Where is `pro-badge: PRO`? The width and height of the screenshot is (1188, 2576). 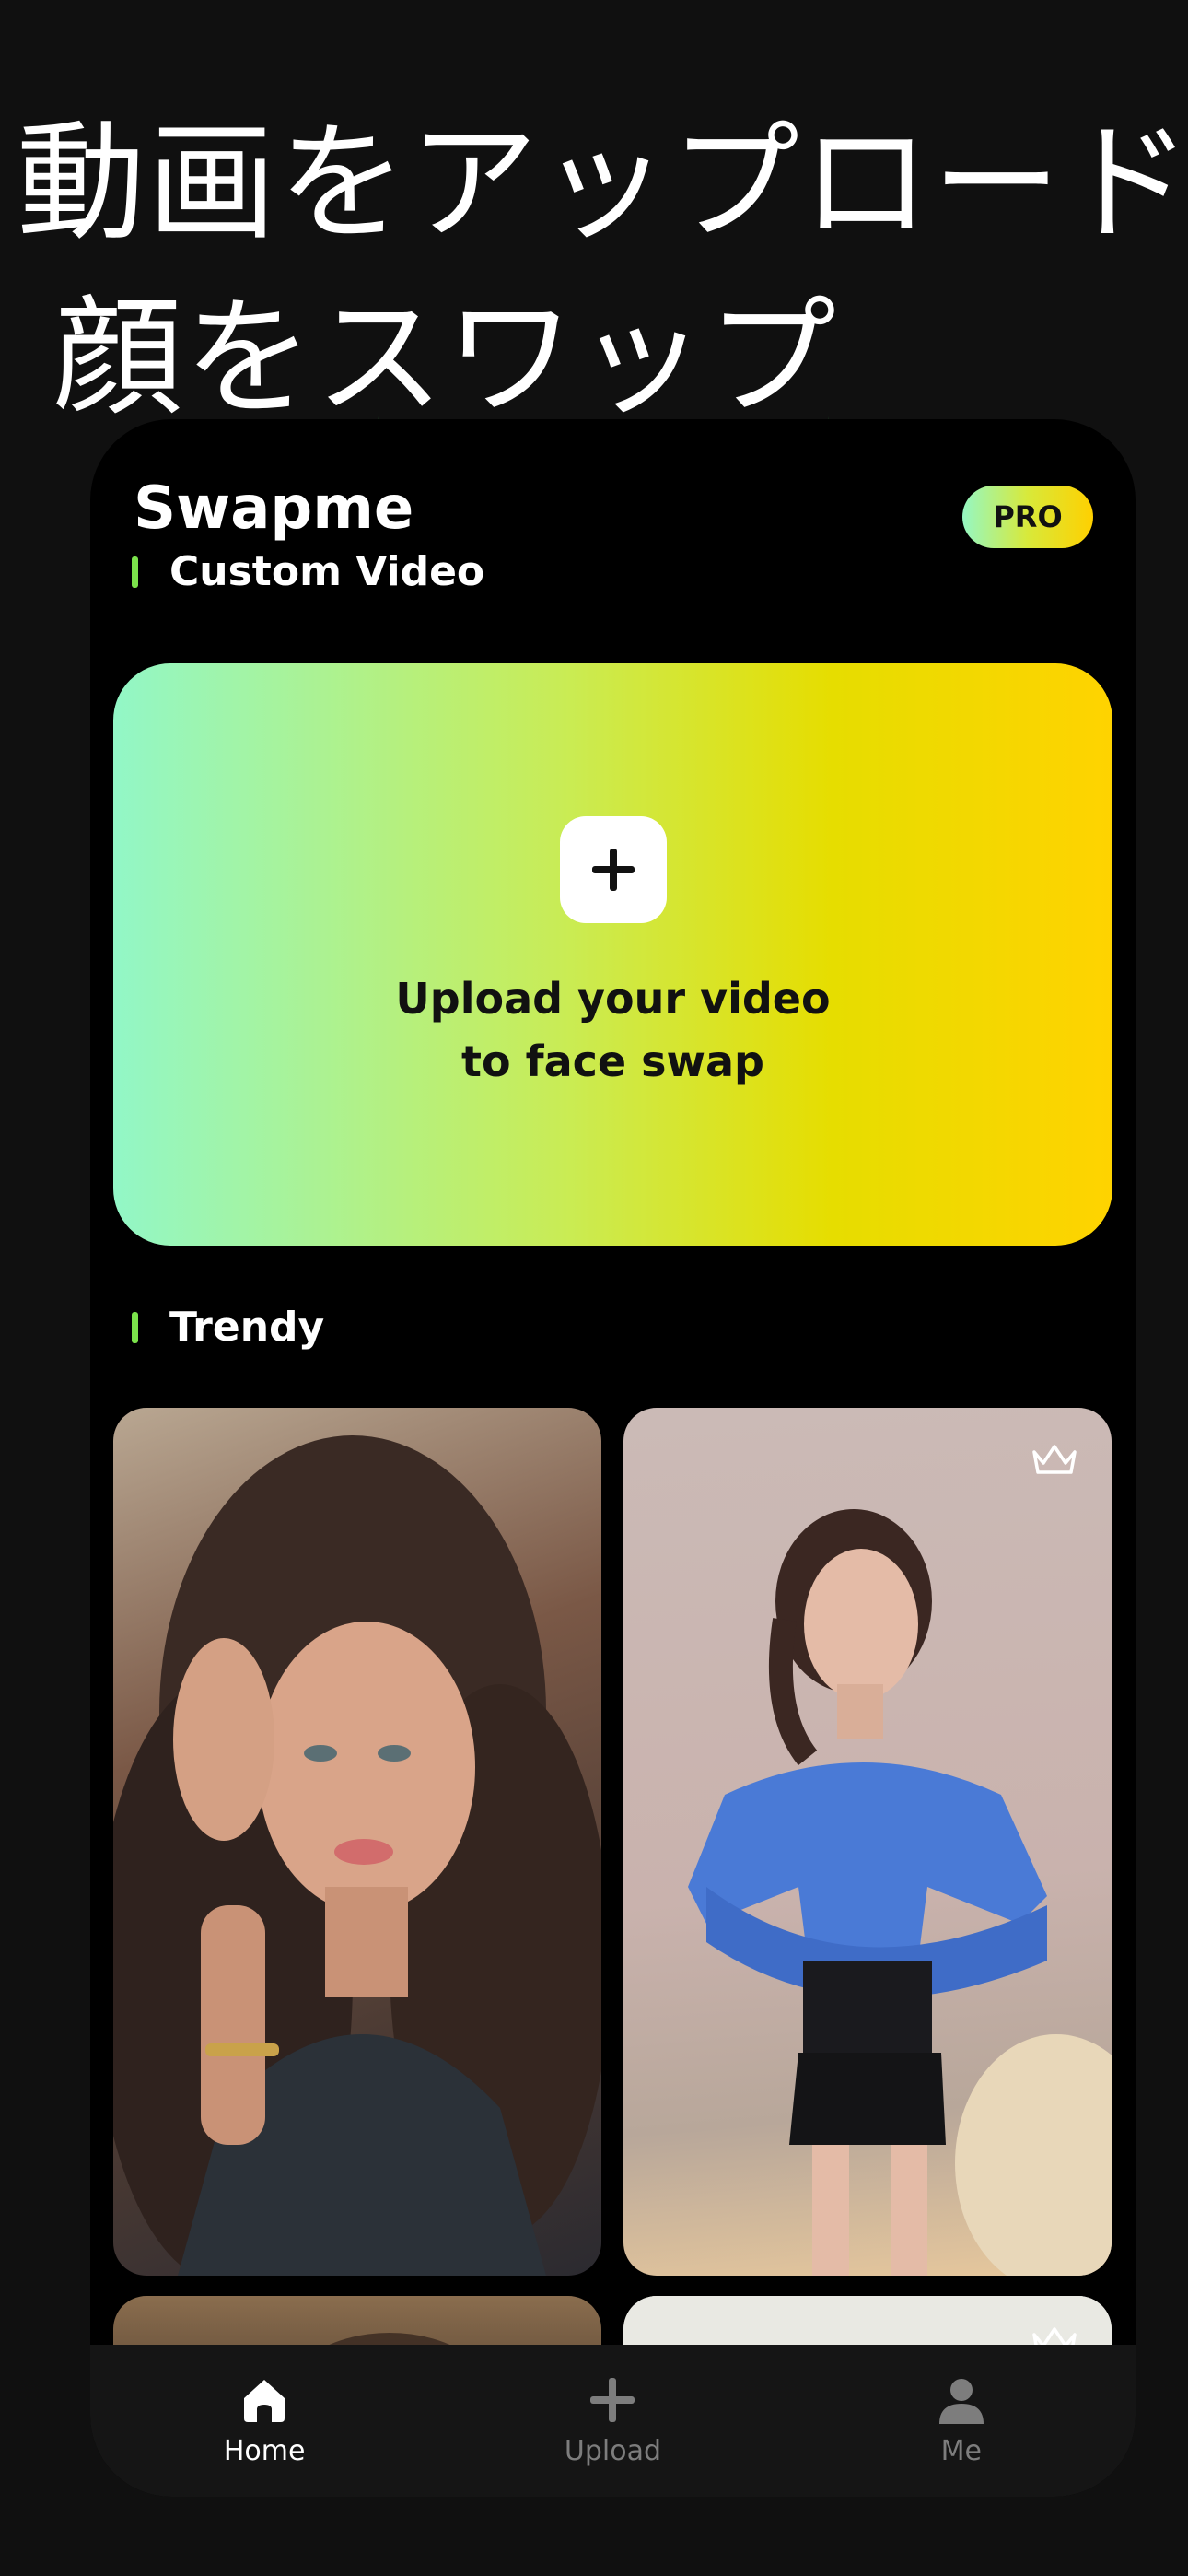 pro-badge: PRO is located at coordinates (1027, 517).